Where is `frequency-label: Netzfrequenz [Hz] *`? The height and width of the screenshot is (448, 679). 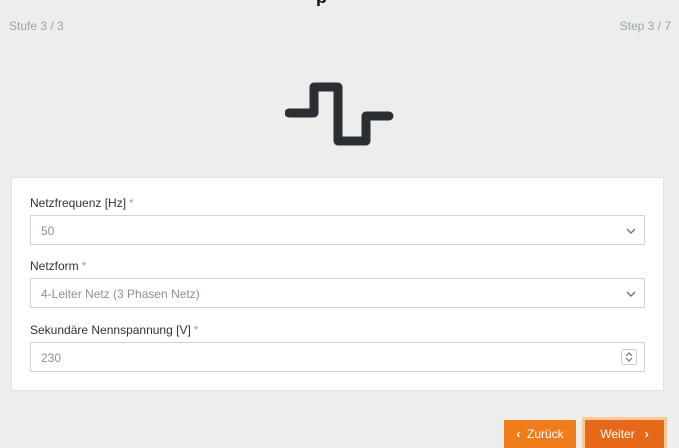
frequency-label: Netzfrequenz [Hz] * is located at coordinates (82, 203).